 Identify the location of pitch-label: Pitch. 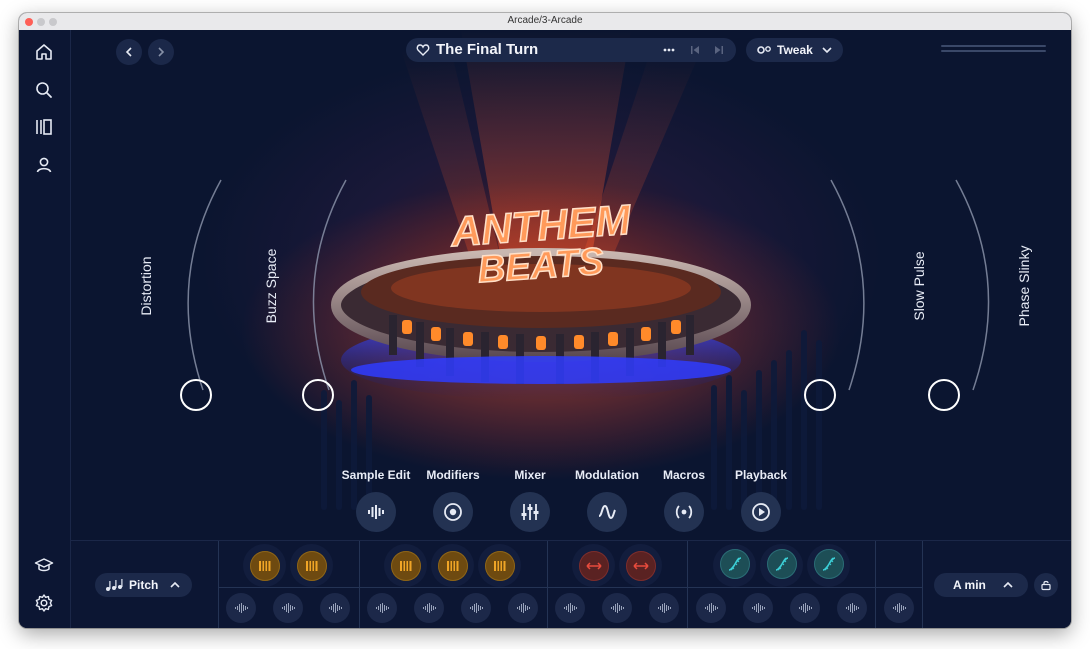
(144, 585).